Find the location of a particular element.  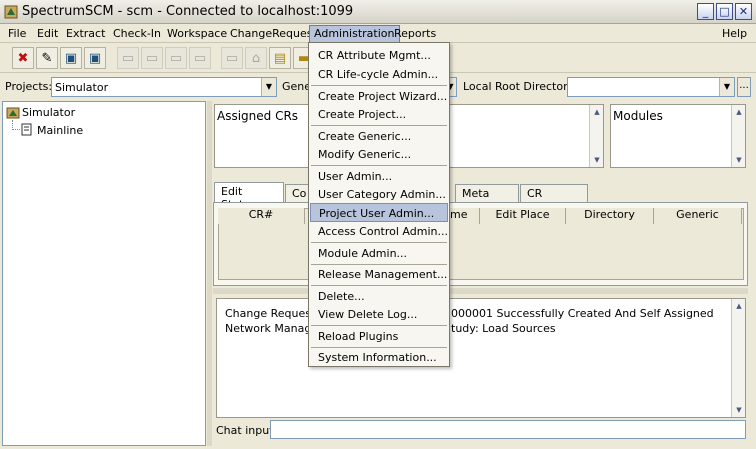

assigned-crs-title: Assigned CRs is located at coordinates (258, 116).